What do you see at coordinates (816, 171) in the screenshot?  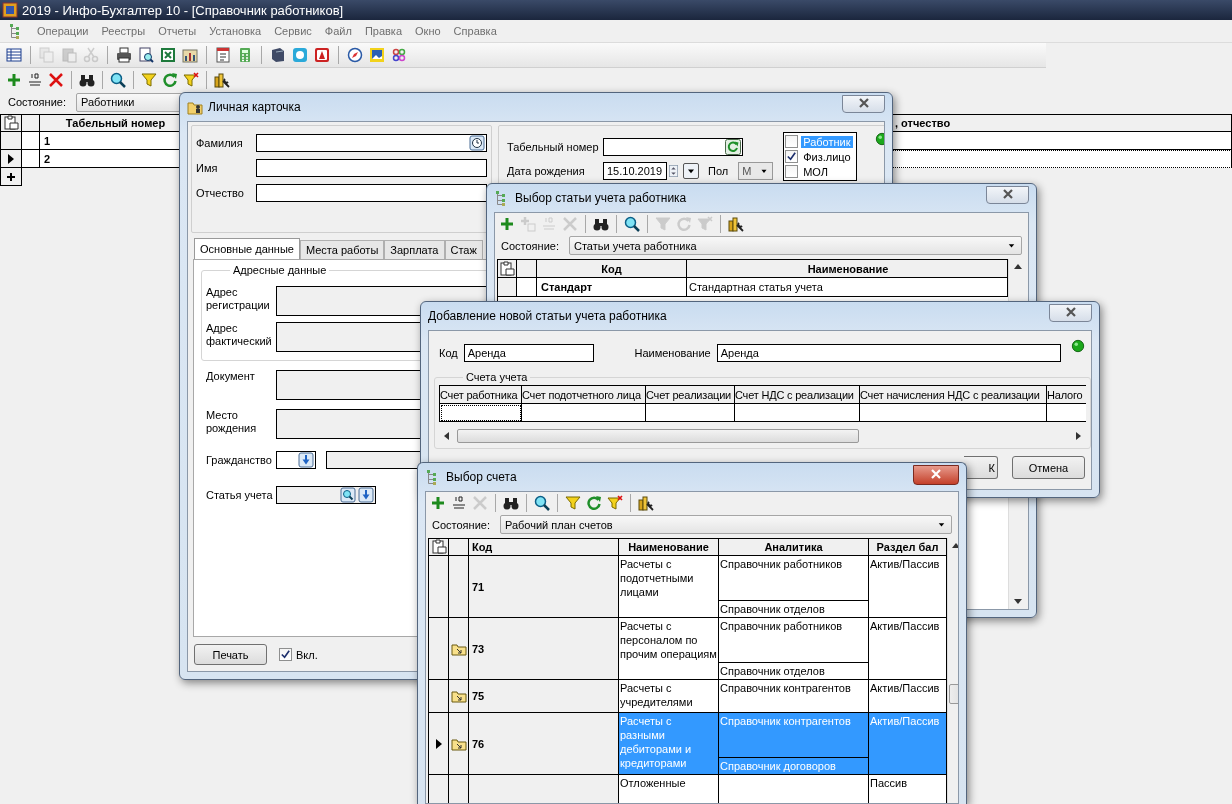 I see `checkbox-label: МОЛ` at bounding box center [816, 171].